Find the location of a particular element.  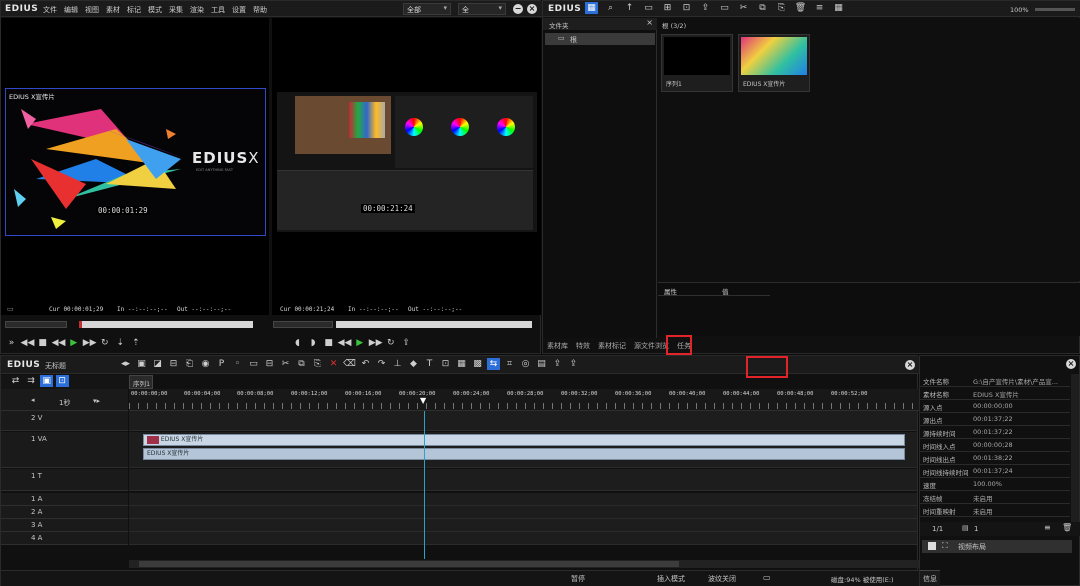

timeline-scale: 1秒 is located at coordinates (64, 403).